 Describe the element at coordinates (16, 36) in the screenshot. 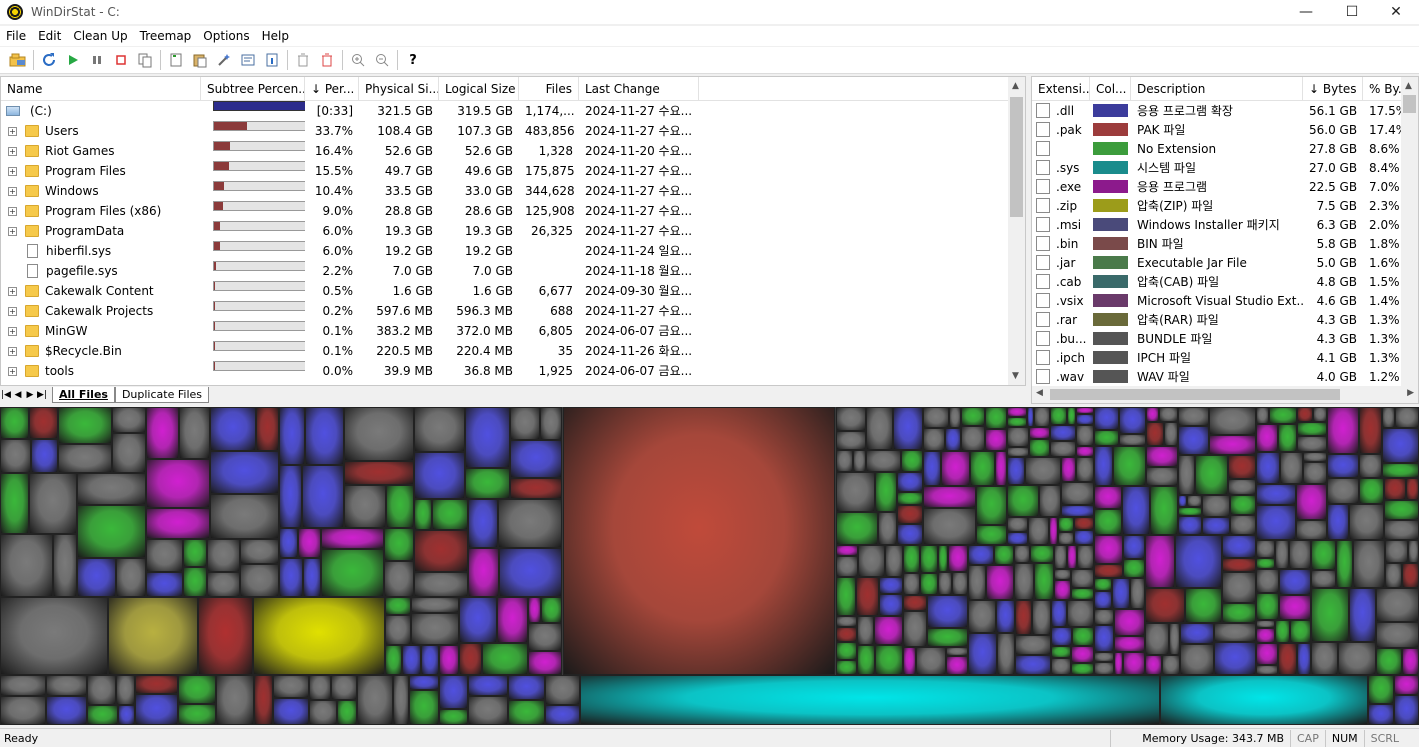

I see `menu-file: File` at that location.